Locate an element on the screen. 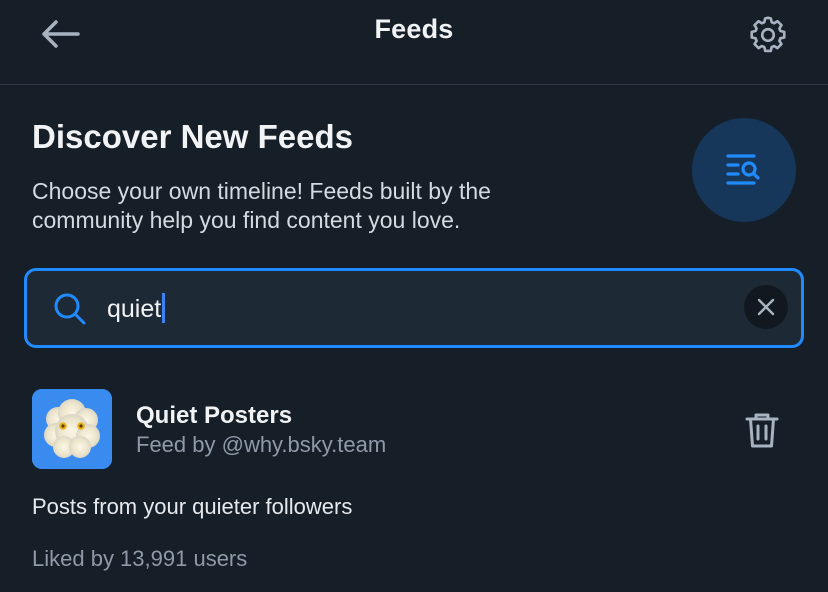 This screenshot has height=592, width=828. close-icon is located at coordinates (766, 307).